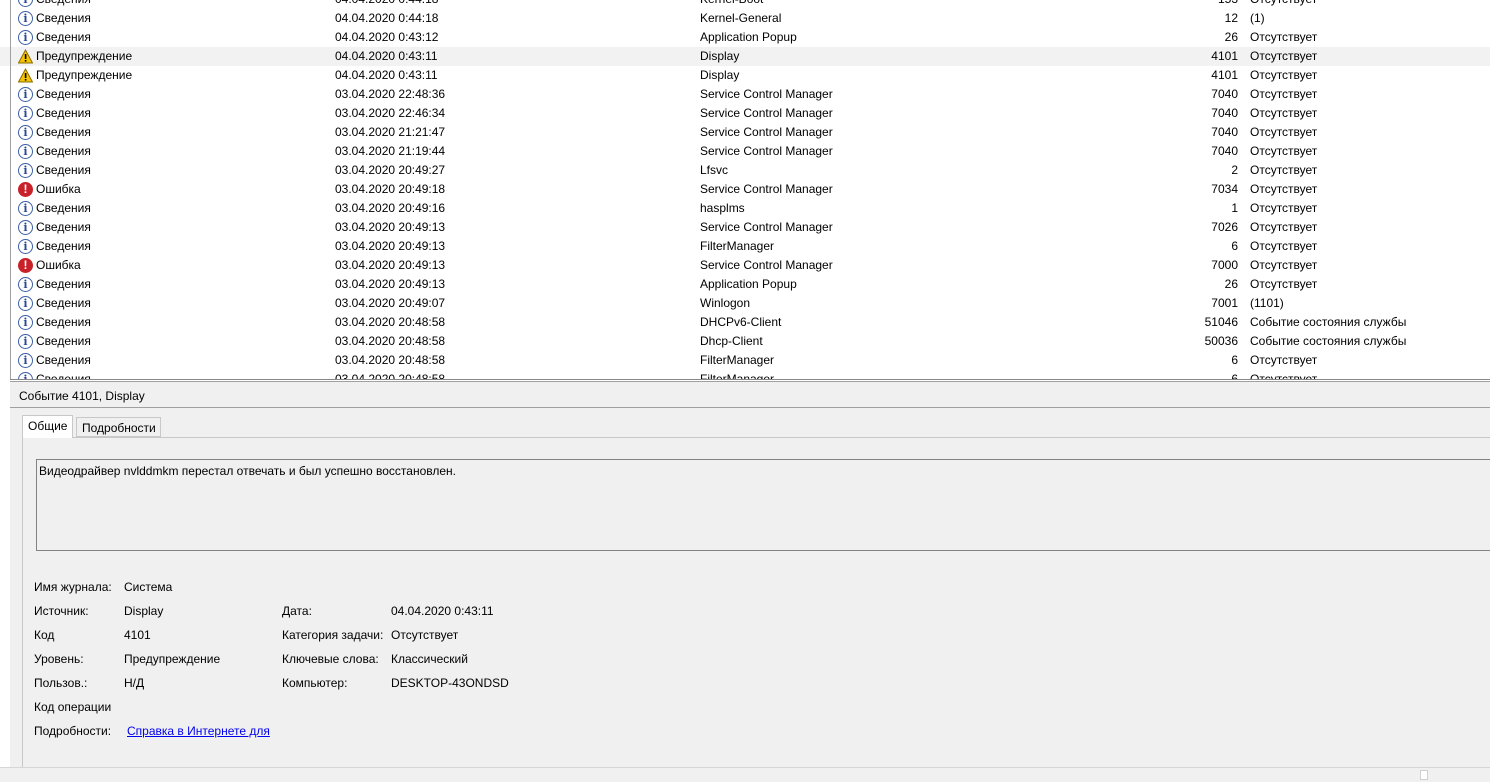  Describe the element at coordinates (750, 379) in the screenshot. I see `list-splitter` at that location.